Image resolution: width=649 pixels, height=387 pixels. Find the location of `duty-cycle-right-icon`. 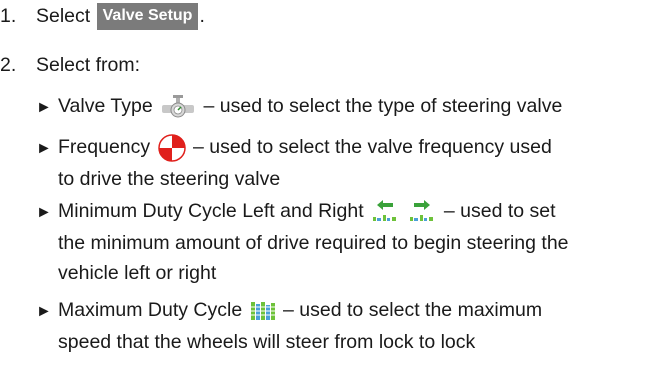

duty-cycle-right-icon is located at coordinates (422, 212).